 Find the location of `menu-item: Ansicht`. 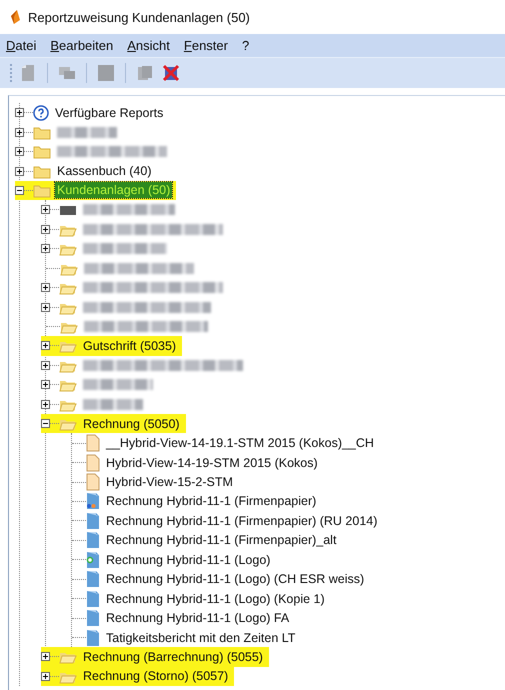

menu-item: Ansicht is located at coordinates (148, 45).